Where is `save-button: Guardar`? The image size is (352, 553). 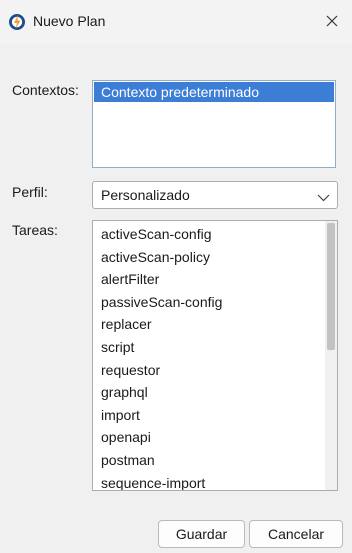 save-button: Guardar is located at coordinates (201, 534).